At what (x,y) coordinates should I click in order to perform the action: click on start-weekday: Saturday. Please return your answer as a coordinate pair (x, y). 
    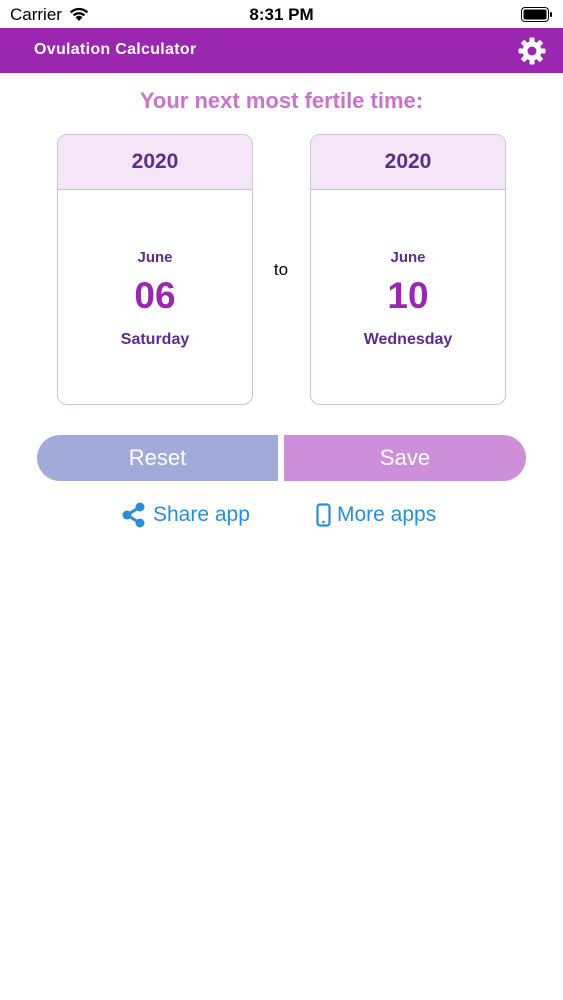
    Looking at the image, I should click on (155, 339).